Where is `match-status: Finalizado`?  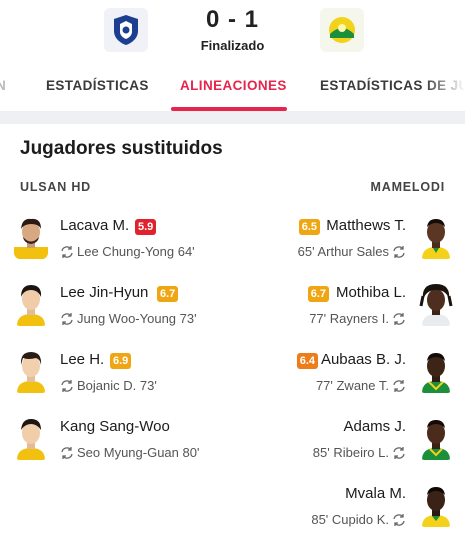 match-status: Finalizado is located at coordinates (232, 45).